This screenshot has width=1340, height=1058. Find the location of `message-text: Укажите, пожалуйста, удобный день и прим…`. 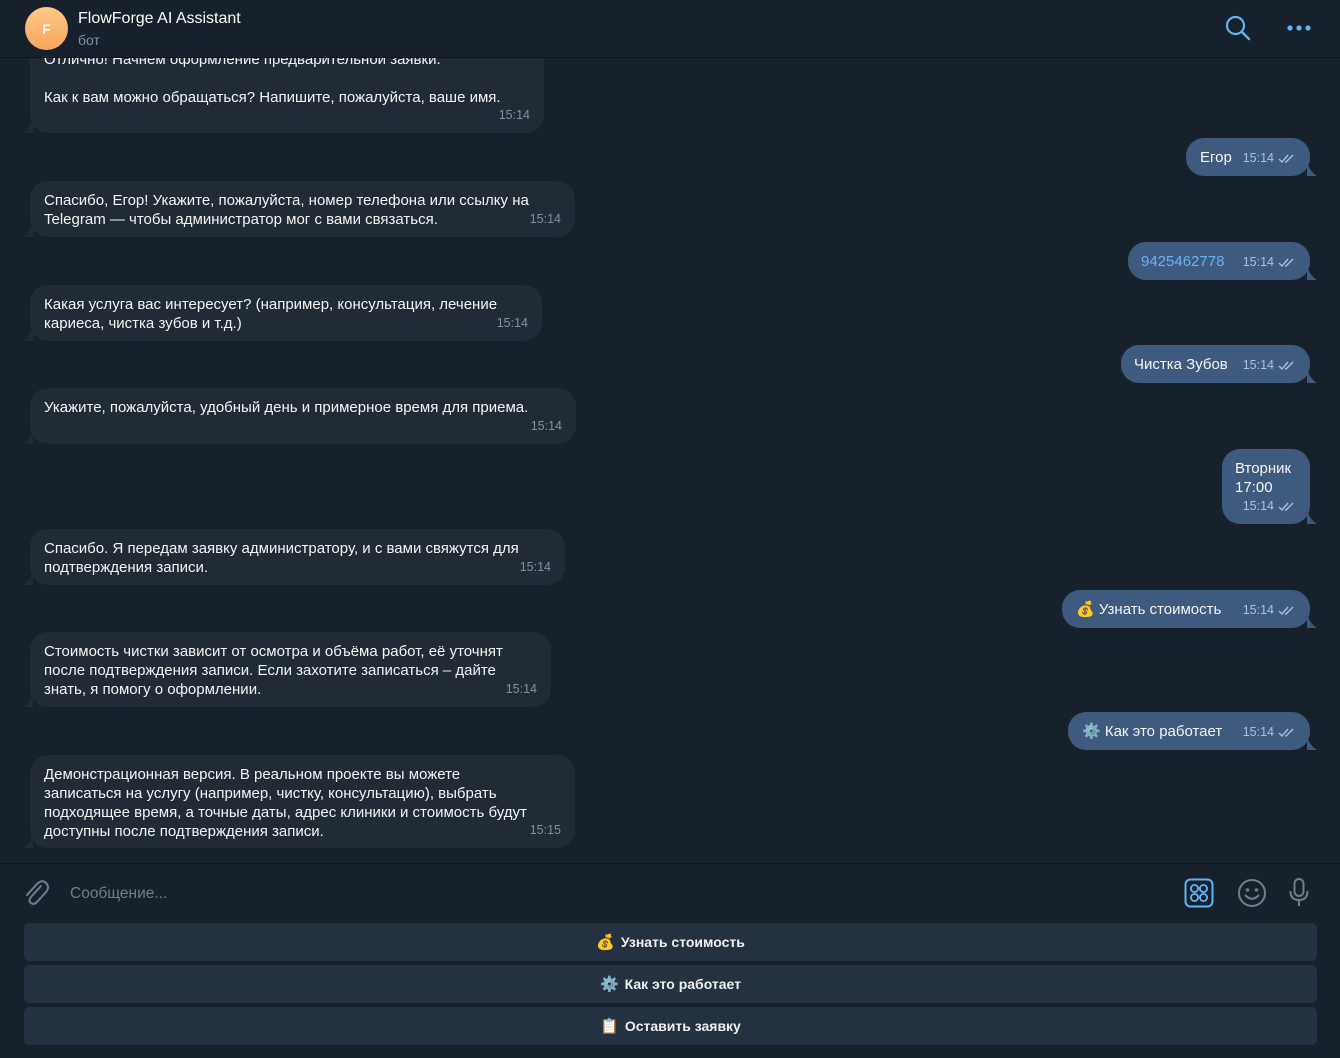

message-text: Укажите, пожалуйста, удобный день и прим… is located at coordinates (286, 407).